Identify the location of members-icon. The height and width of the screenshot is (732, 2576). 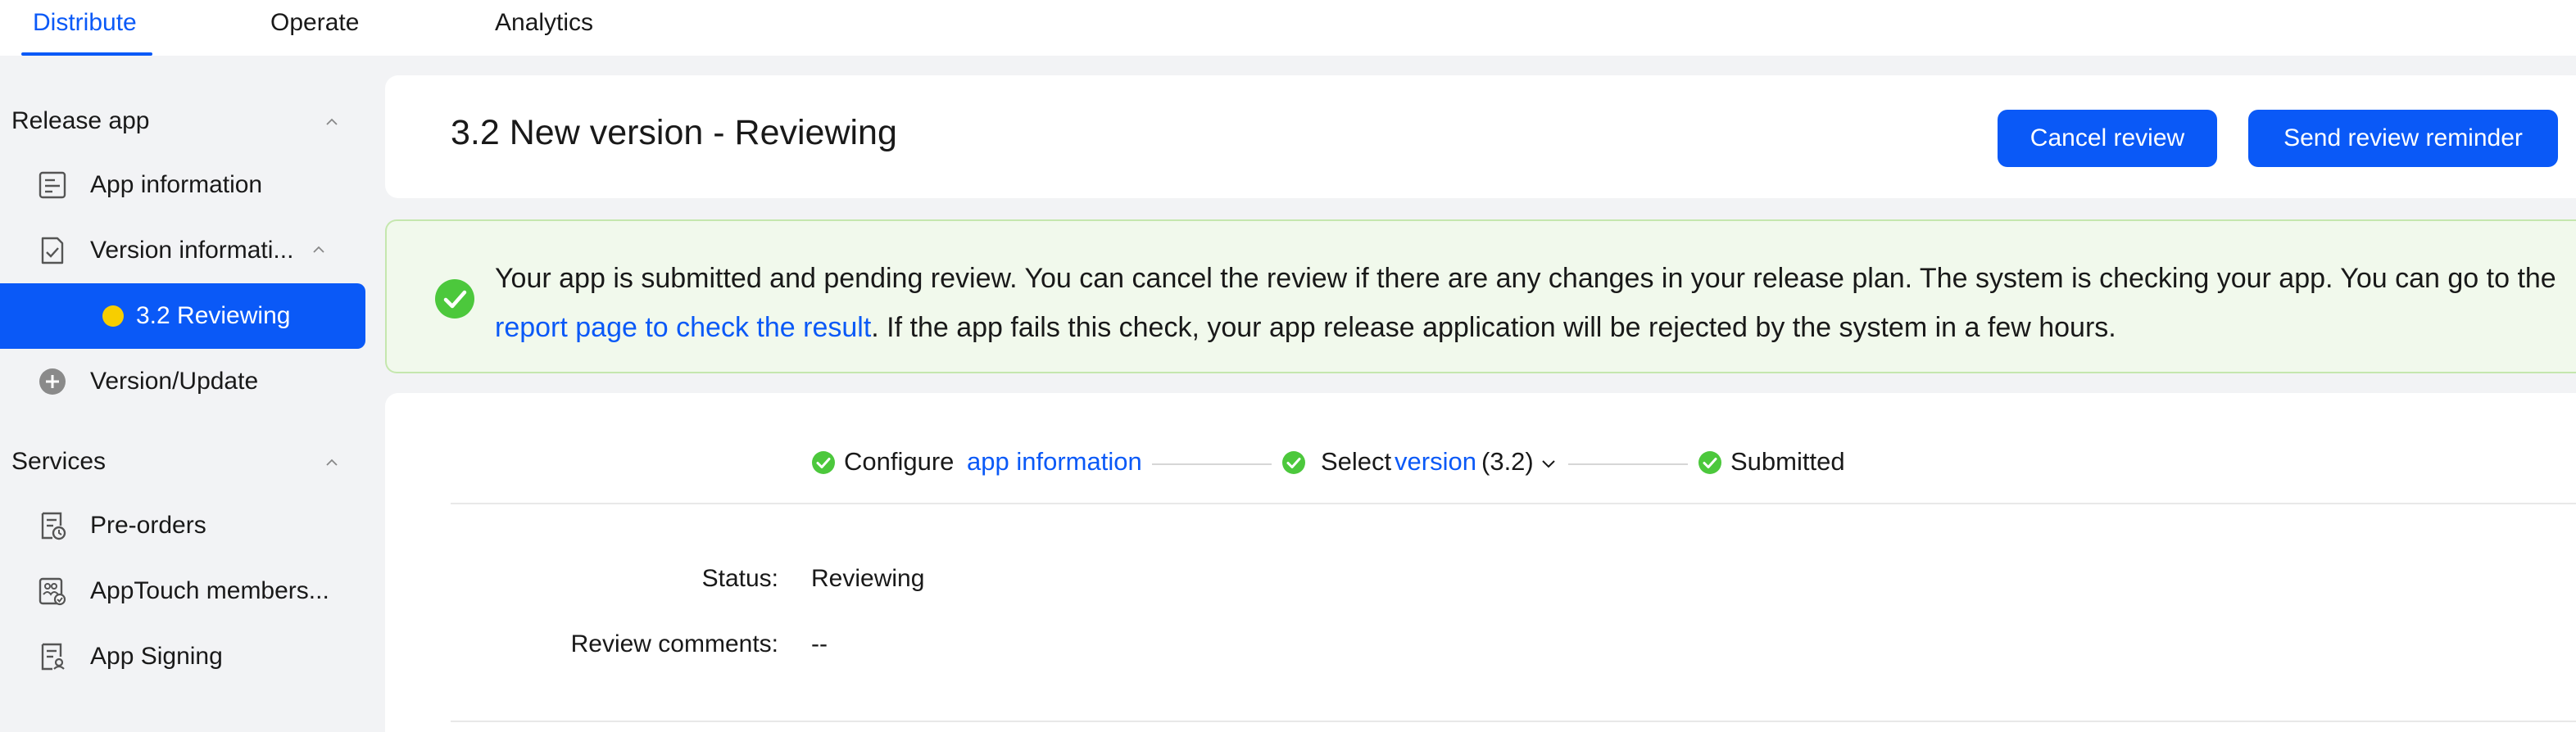
(52, 591).